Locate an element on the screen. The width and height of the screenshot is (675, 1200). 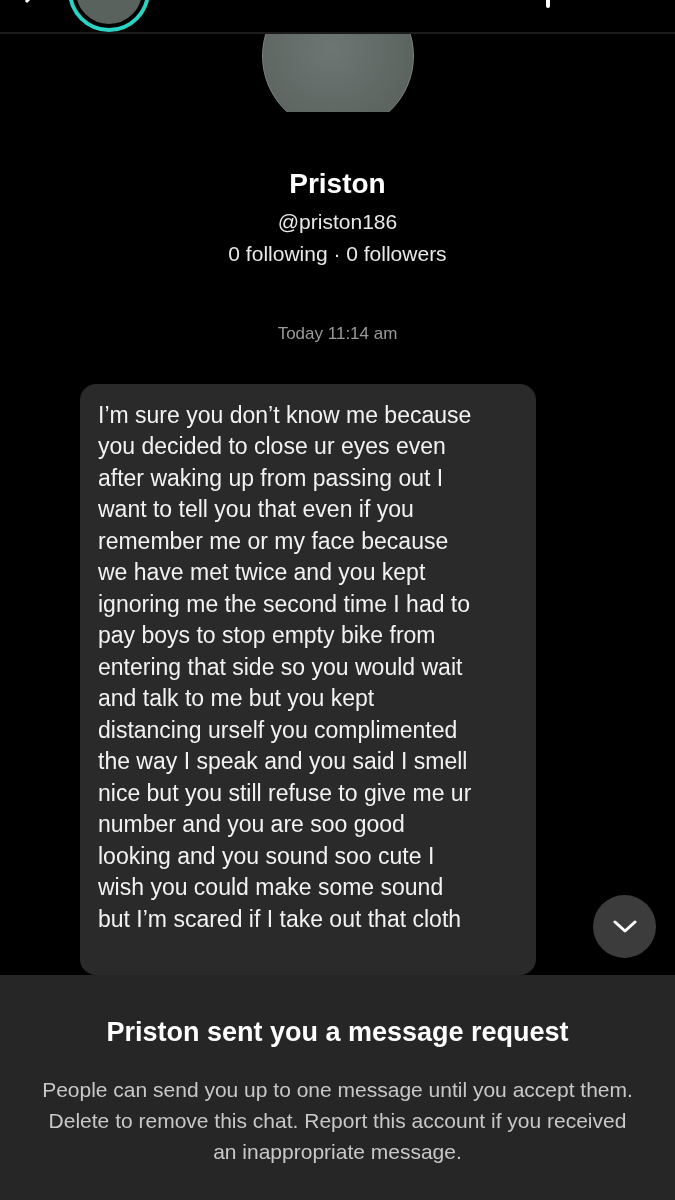
request-title: Priston sent you a message request is located at coordinates (337, 1032).